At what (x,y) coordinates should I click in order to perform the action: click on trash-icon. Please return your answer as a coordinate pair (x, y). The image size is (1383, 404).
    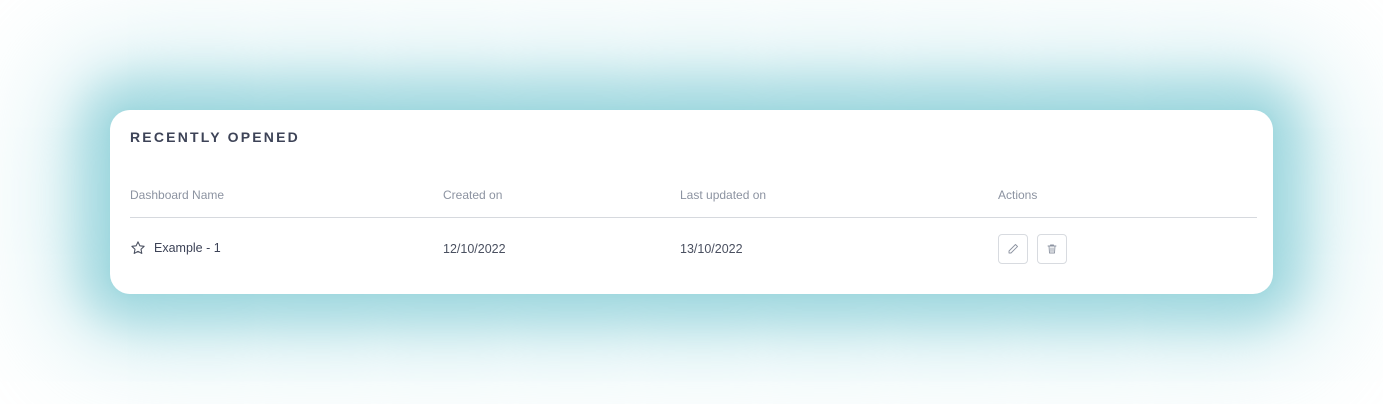
    Looking at the image, I should click on (1052, 249).